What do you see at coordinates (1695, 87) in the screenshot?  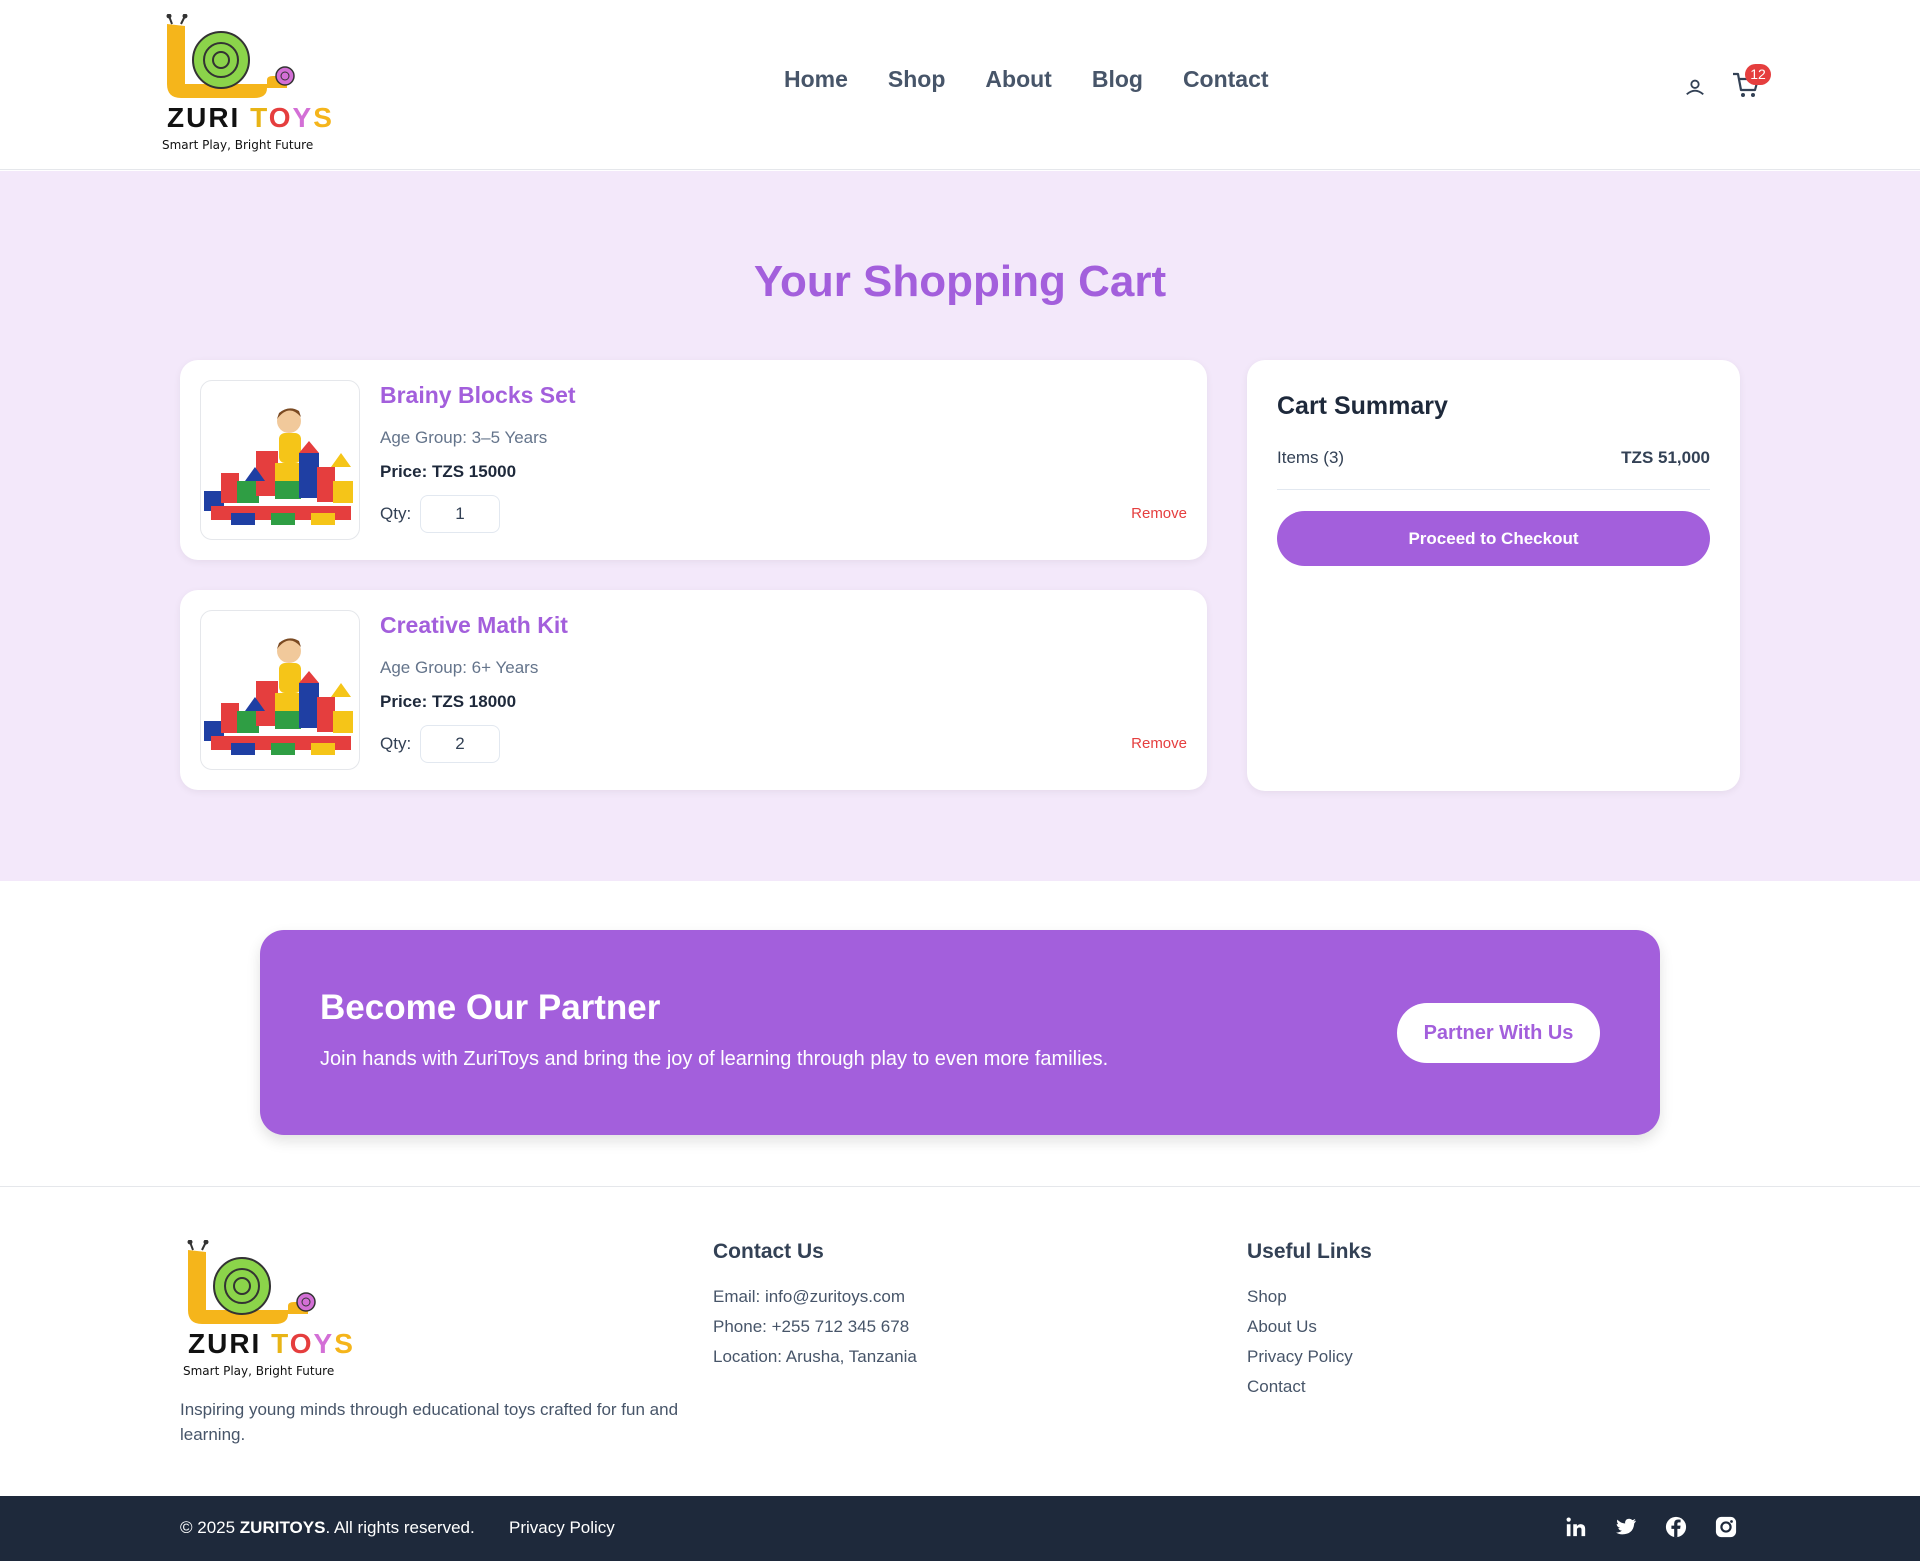 I see `user-icon` at bounding box center [1695, 87].